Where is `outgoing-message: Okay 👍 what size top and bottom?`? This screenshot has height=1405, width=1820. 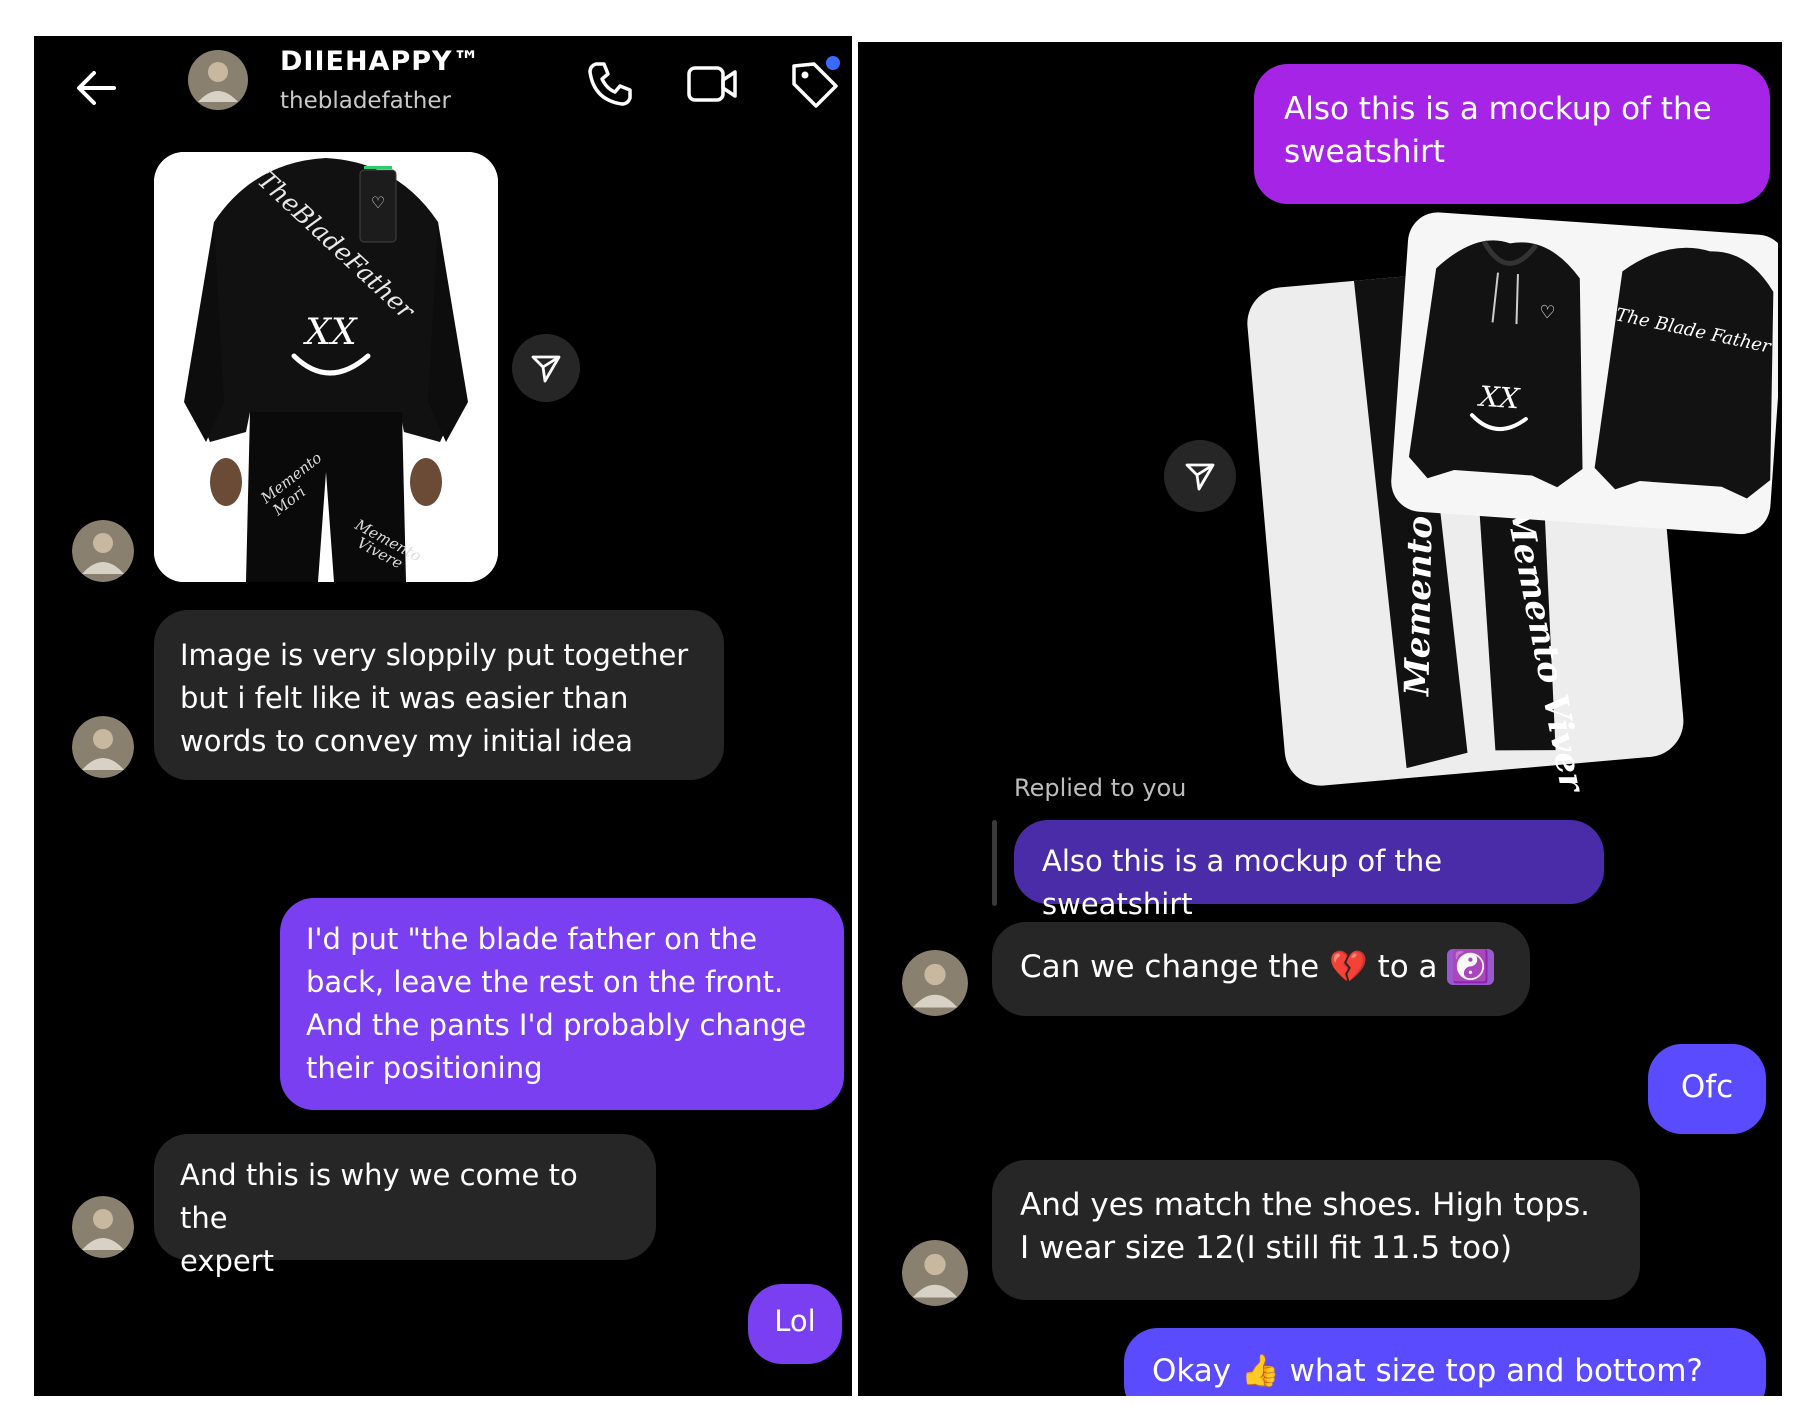 outgoing-message: Okay 👍 what size top and bottom? is located at coordinates (1445, 1362).